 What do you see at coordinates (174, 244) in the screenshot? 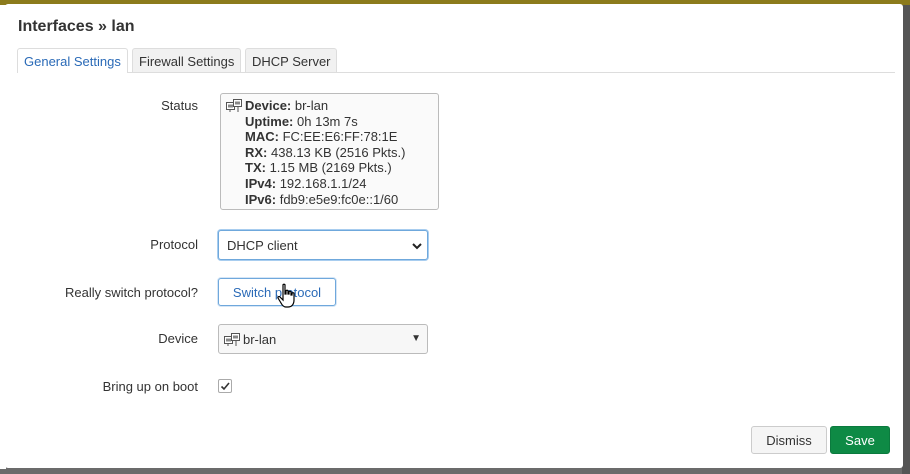
I see `protocol-label: Protocol` at bounding box center [174, 244].